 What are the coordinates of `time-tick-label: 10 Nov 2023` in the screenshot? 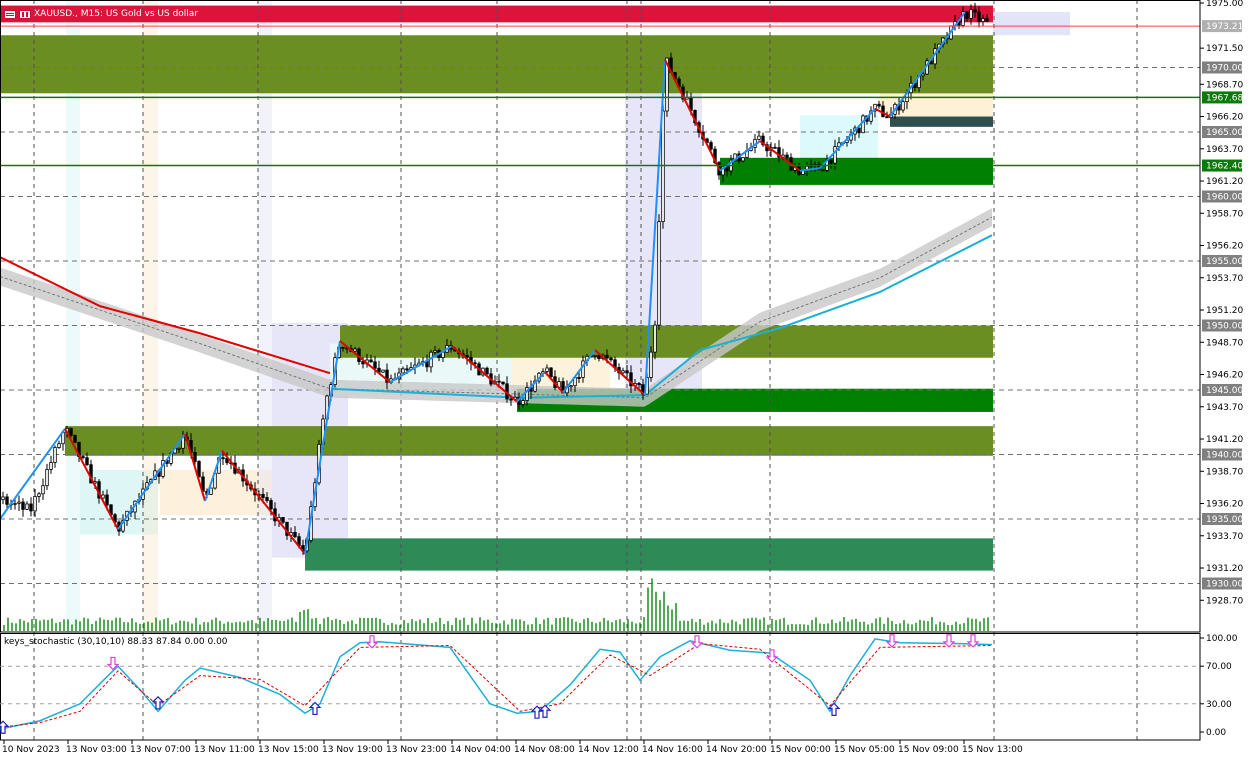 It's located at (31, 750).